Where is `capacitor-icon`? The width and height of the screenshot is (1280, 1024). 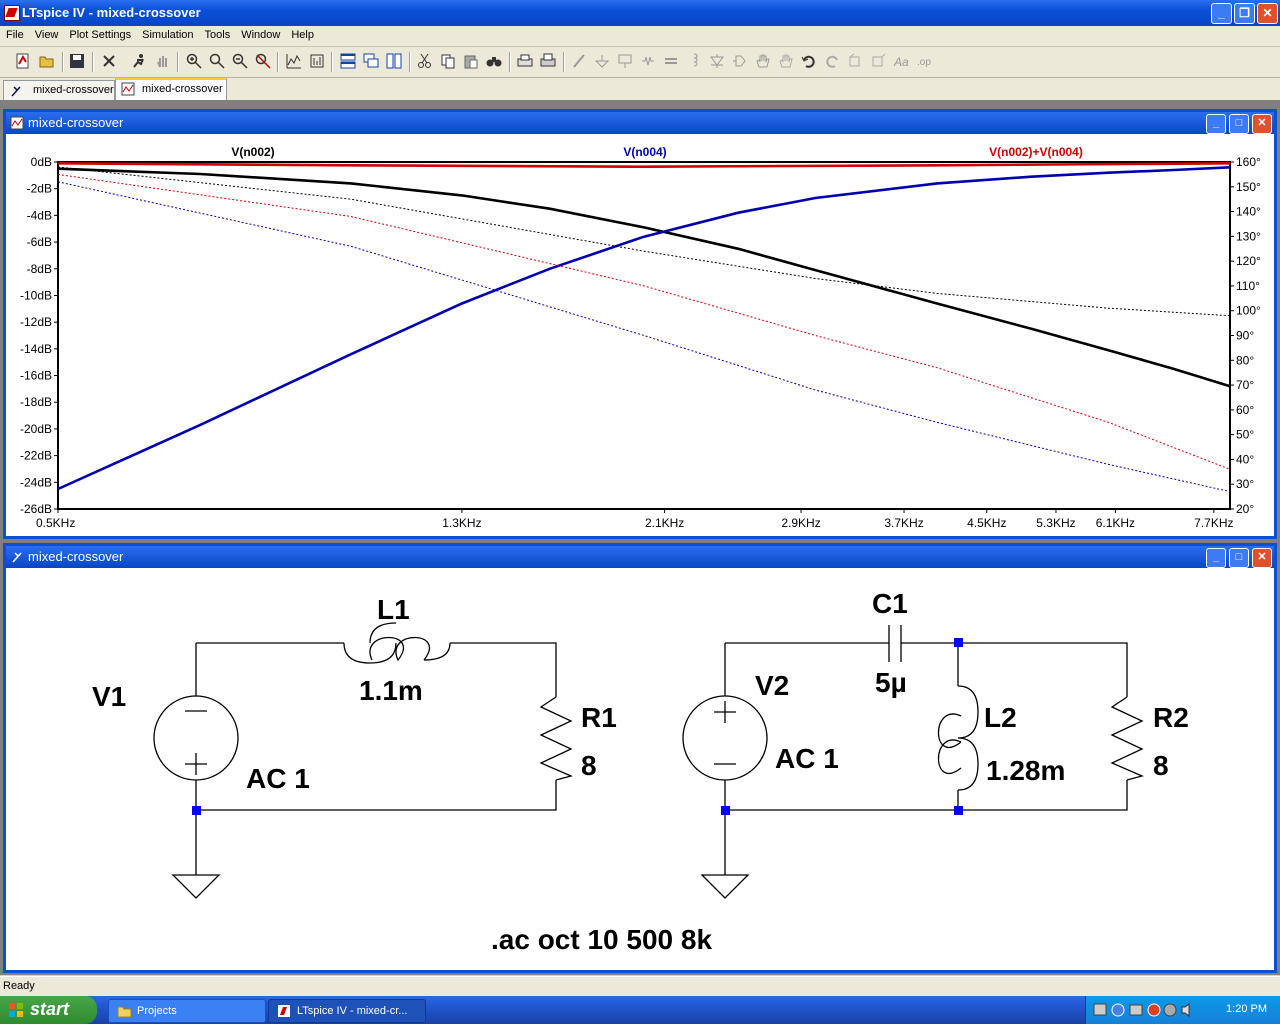 capacitor-icon is located at coordinates (671, 61).